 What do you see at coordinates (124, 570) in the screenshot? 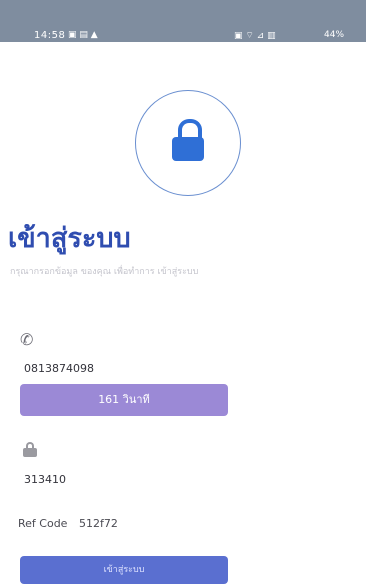
I see `login-button: เข้าสู่ระบบ` at bounding box center [124, 570].